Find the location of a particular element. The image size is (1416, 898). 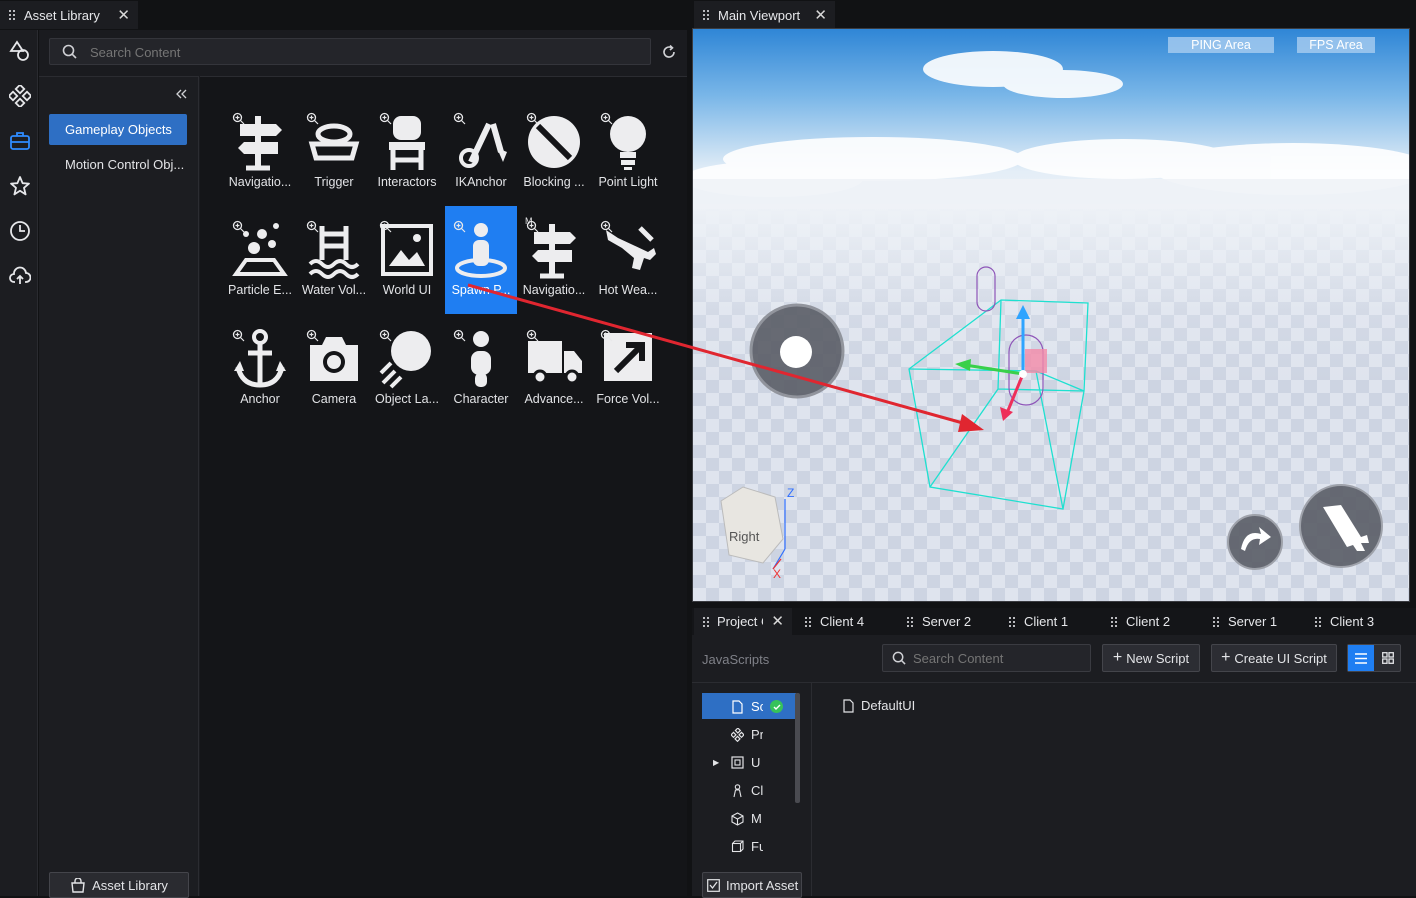

asset-tile: Trigger is located at coordinates (334, 152).